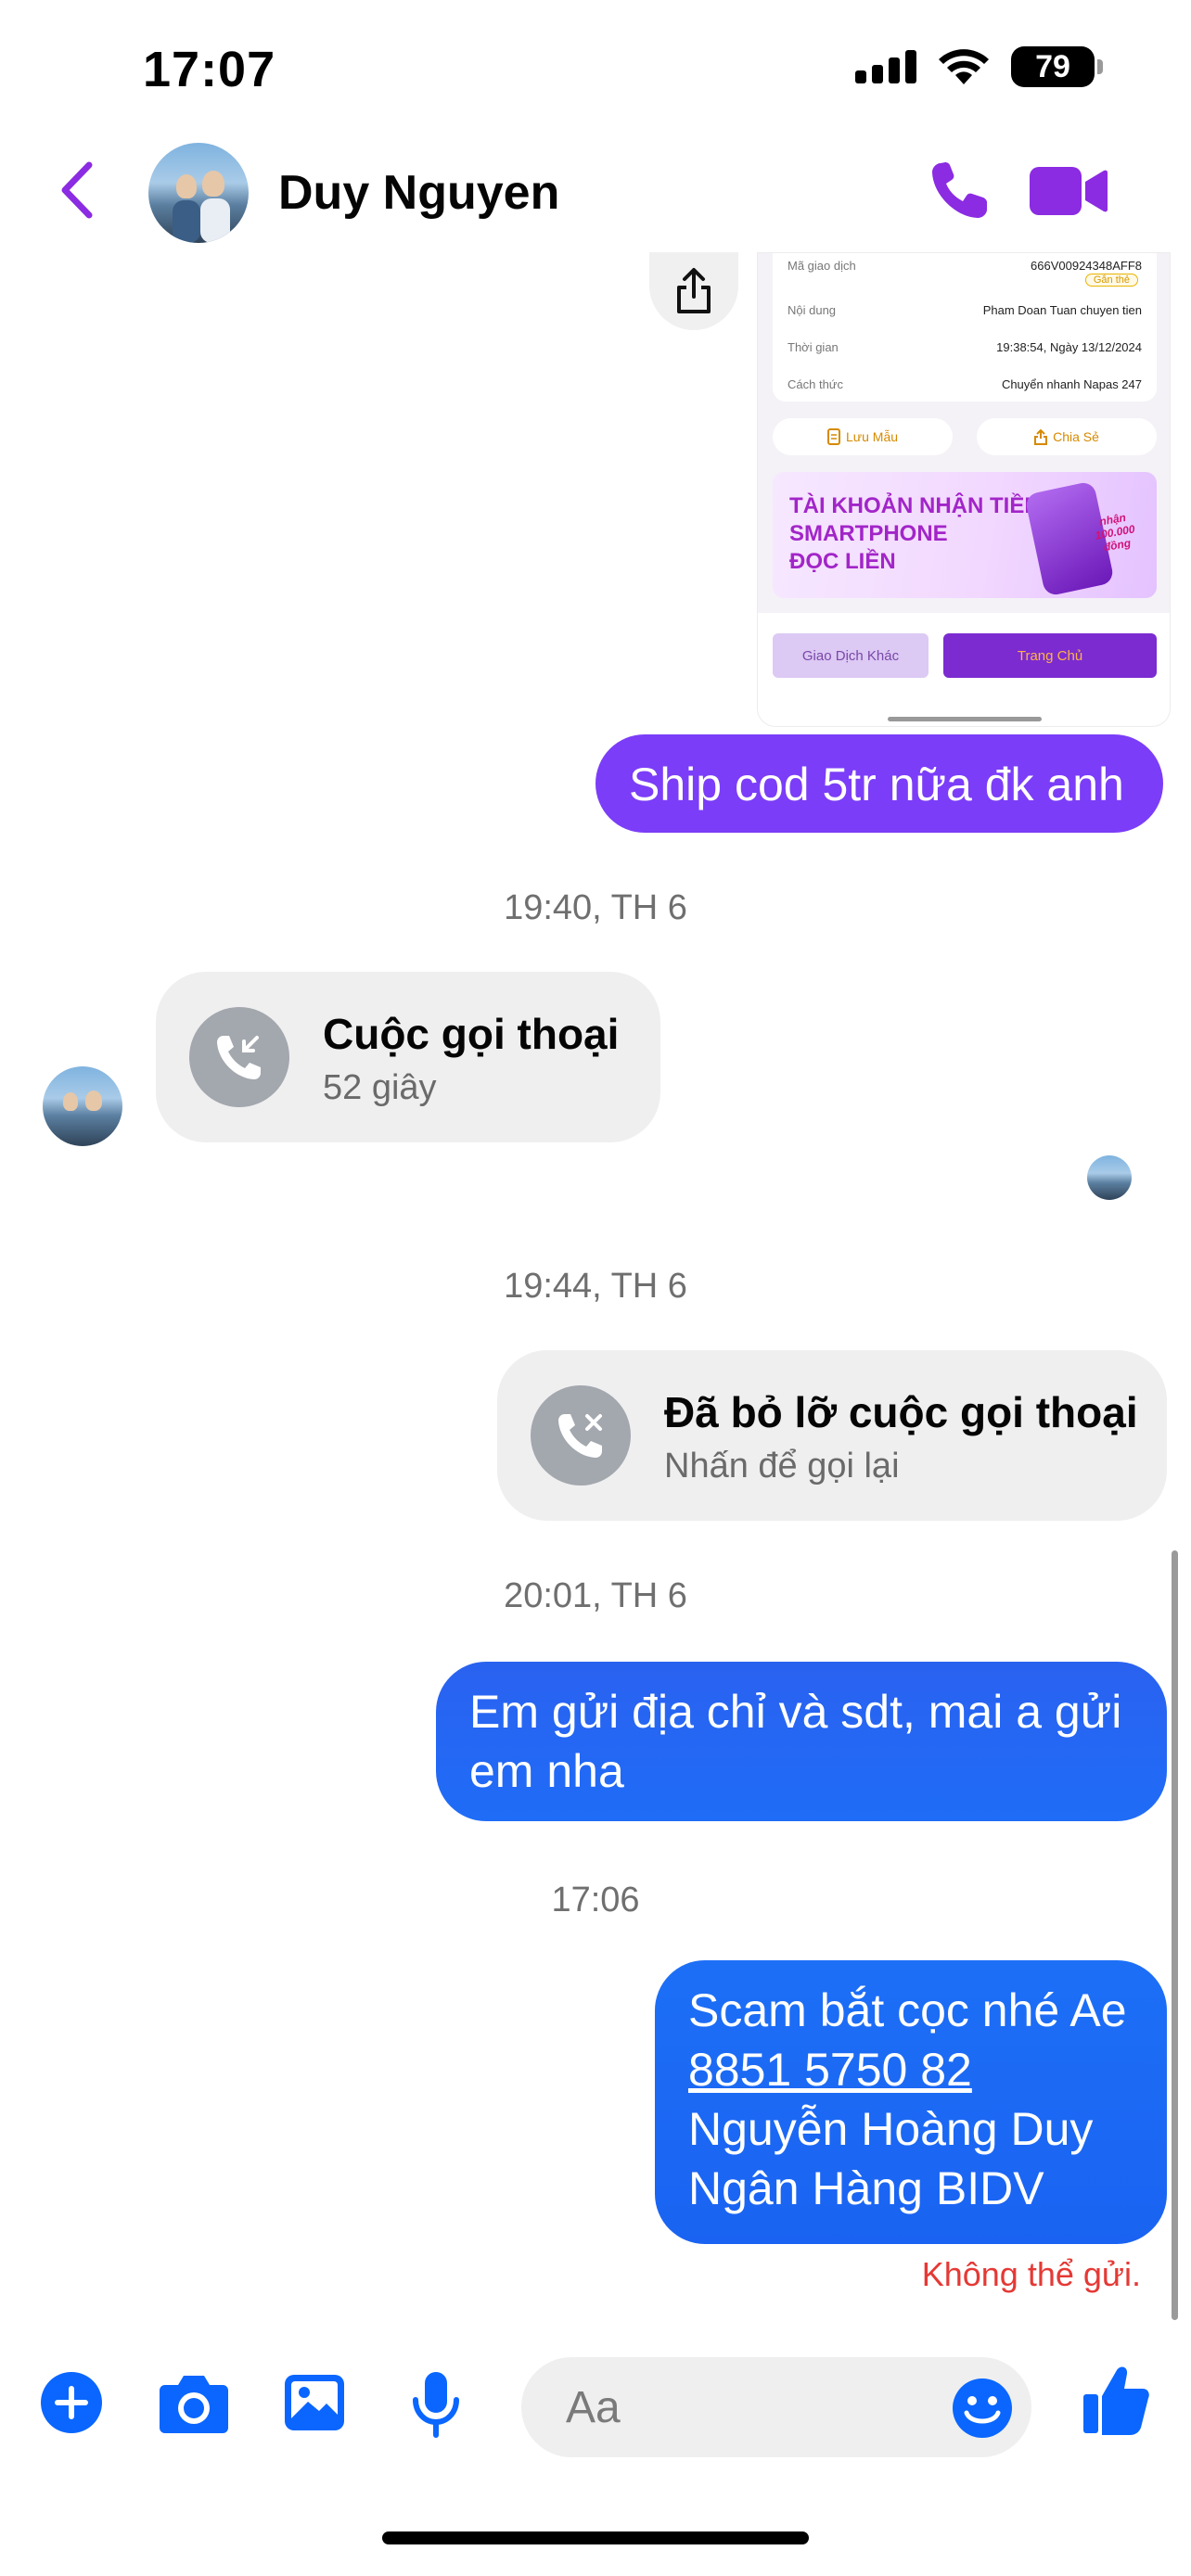 The image size is (1191, 2576). Describe the element at coordinates (782, 1466) in the screenshot. I see `missed-call-subtitle: Nhấn để gọi lại` at that location.